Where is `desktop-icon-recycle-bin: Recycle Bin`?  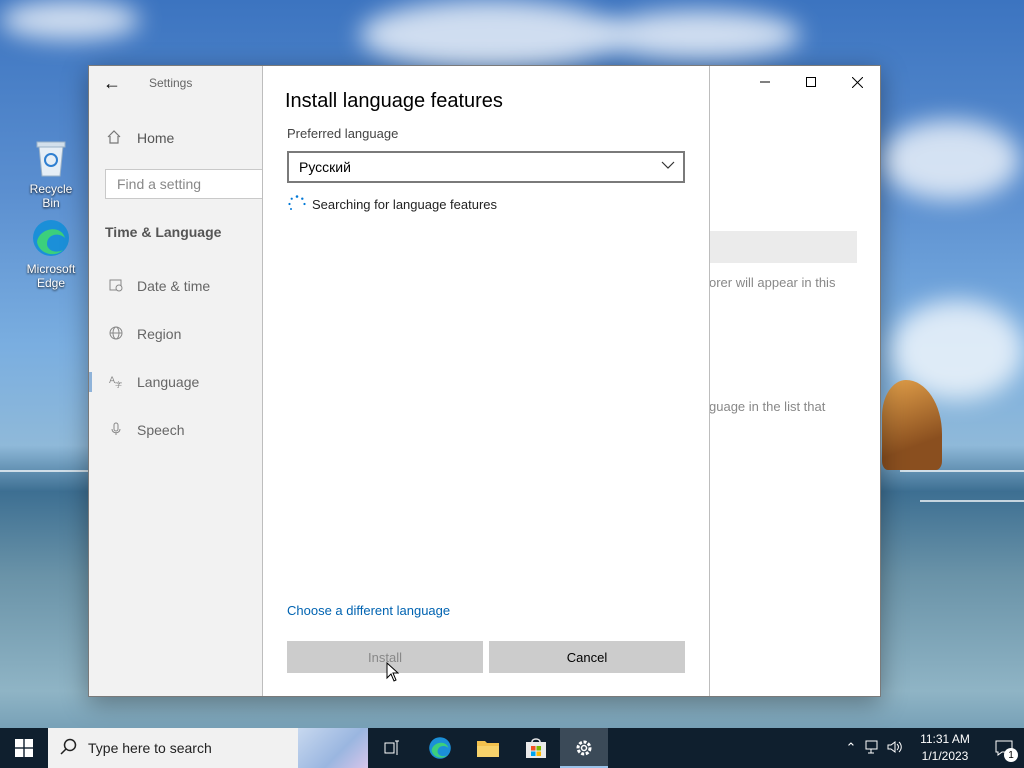
desktop-icon-recycle-bin: Recycle Bin is located at coordinates (51, 174).